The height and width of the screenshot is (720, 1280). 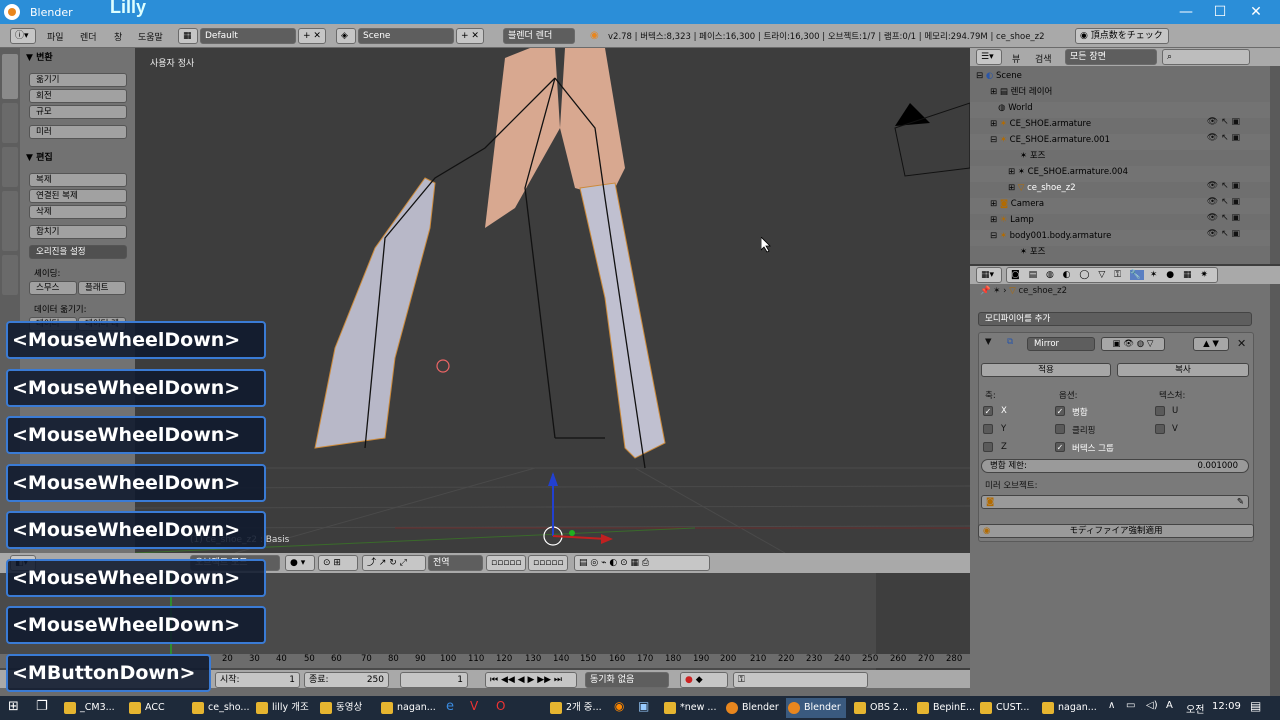 I want to click on scale-button: 규모, so click(x=78, y=112).